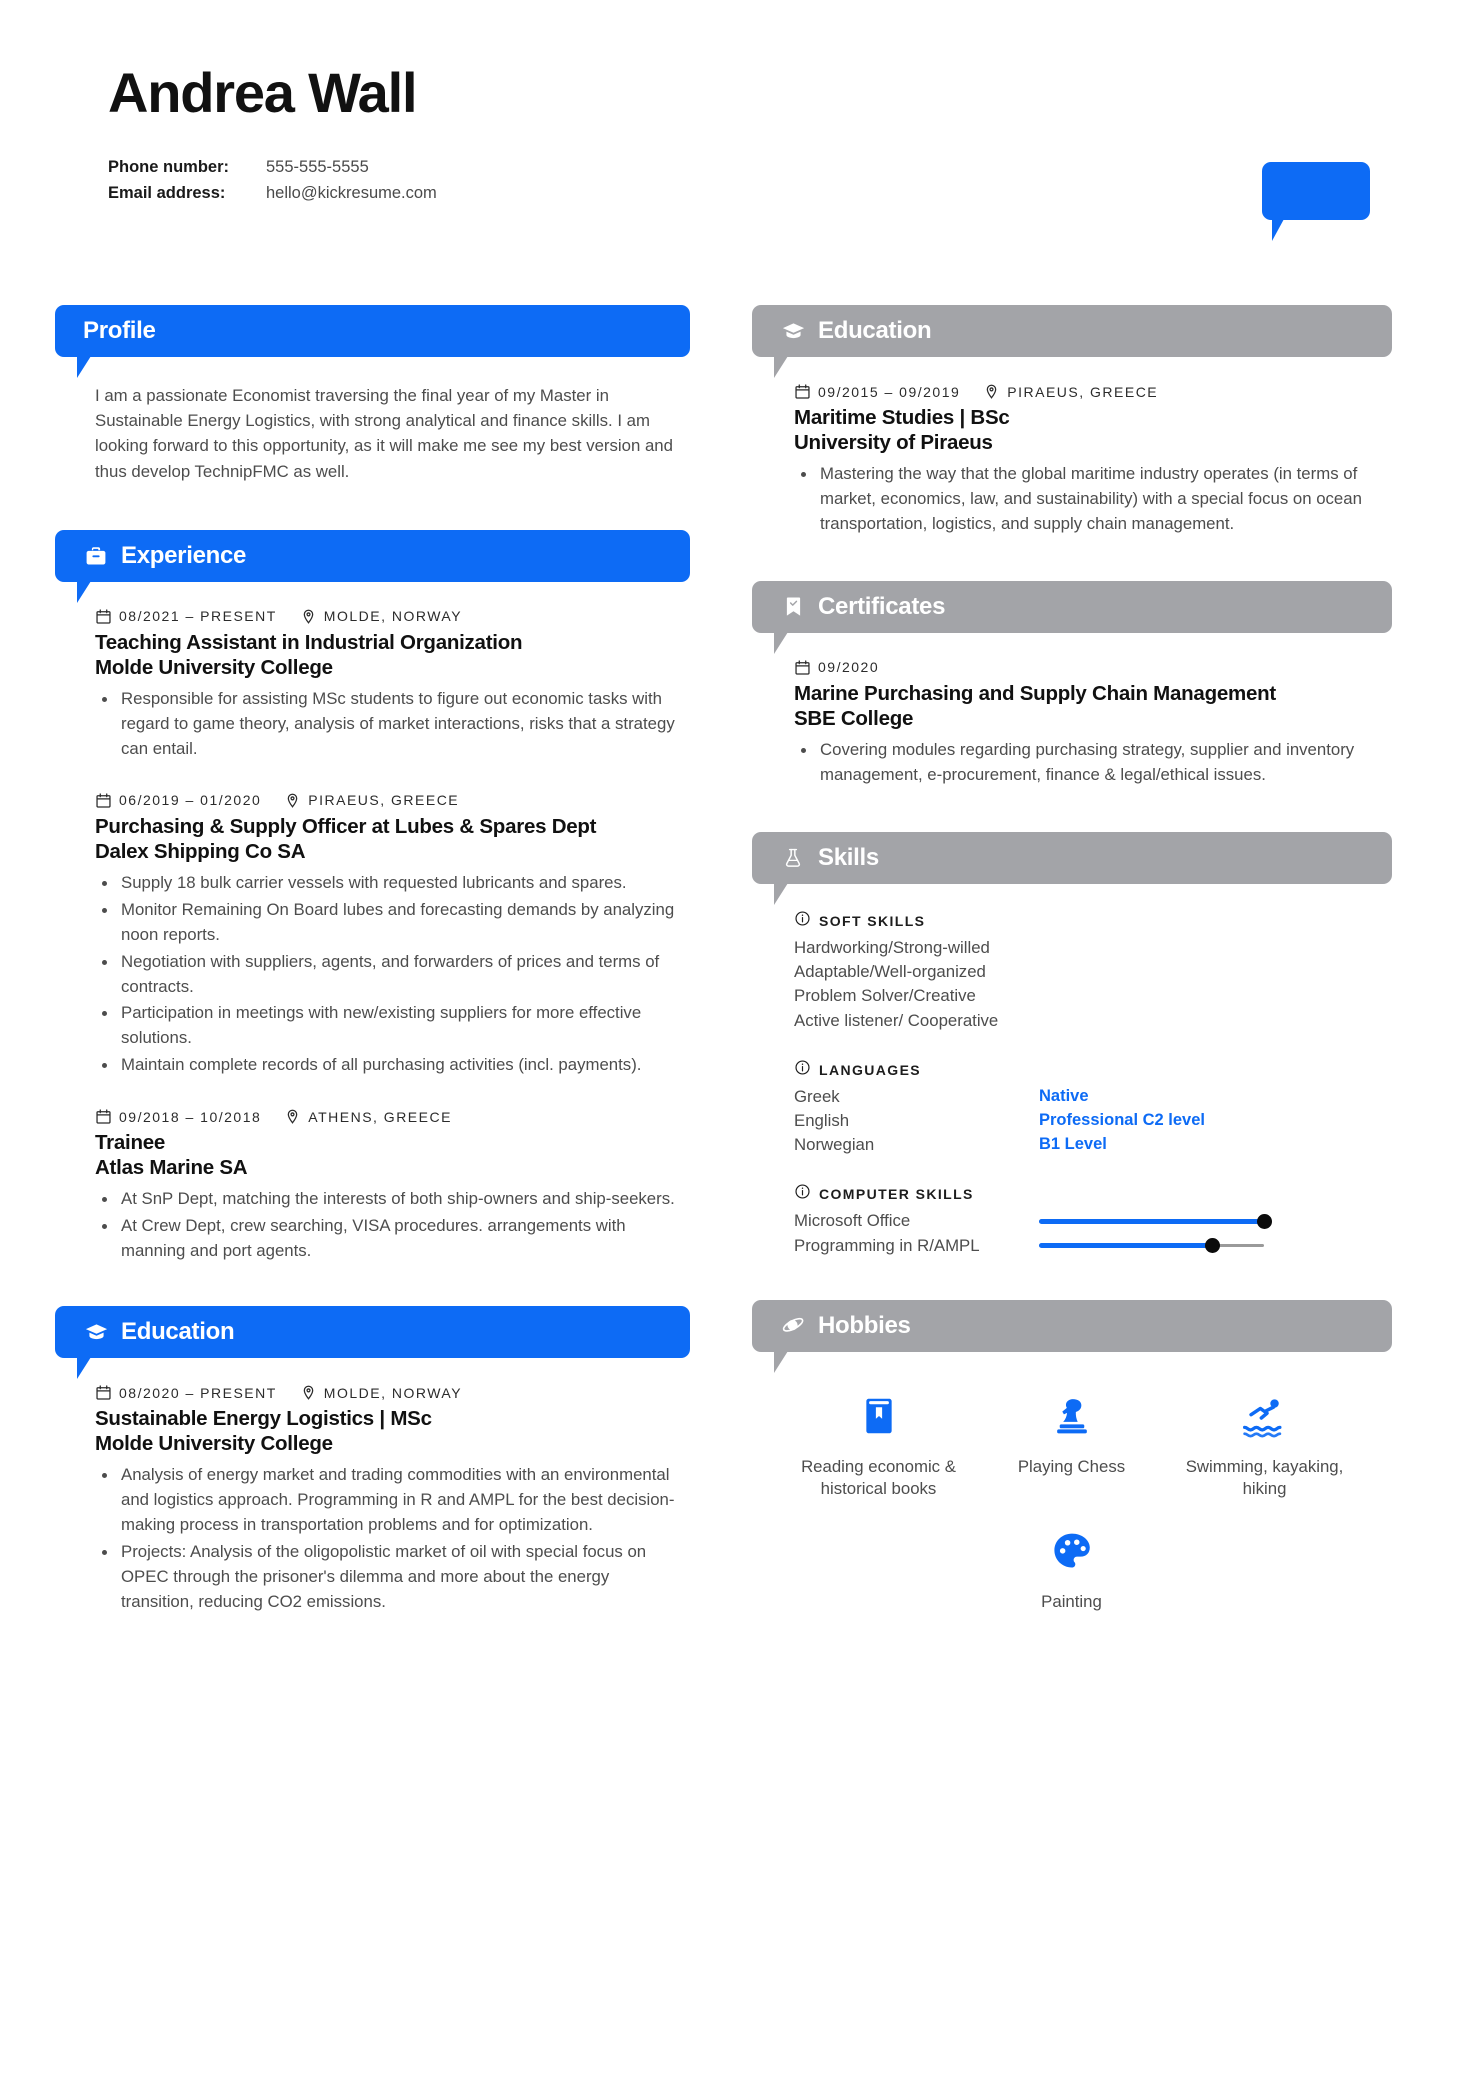  Describe the element at coordinates (1072, 617) in the screenshot. I see `section-header-certificates: Certificates` at that location.